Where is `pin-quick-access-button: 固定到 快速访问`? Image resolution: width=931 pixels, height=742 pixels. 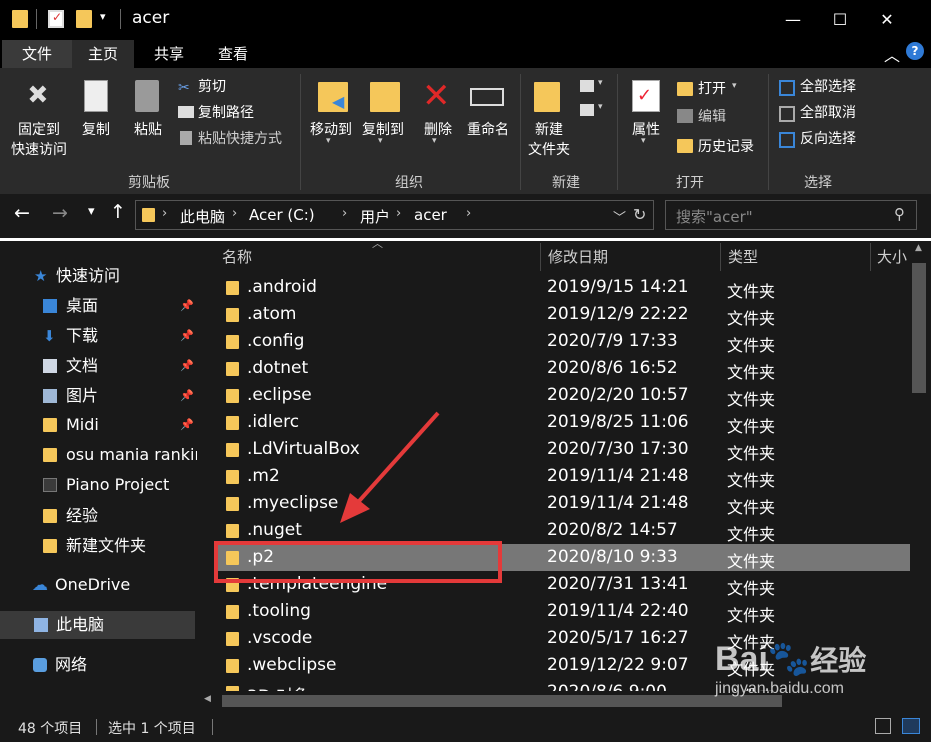 pin-quick-access-button: 固定到 快速访问 is located at coordinates (39, 140).